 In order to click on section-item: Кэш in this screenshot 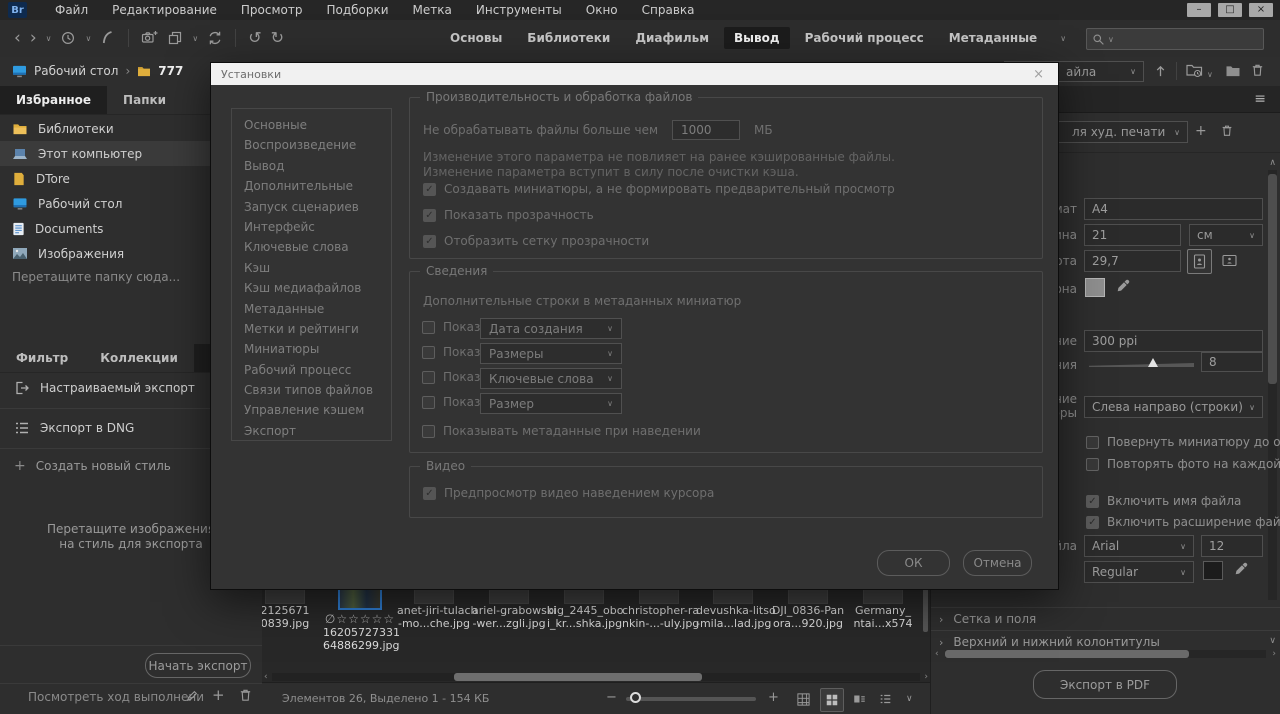, I will do `click(311, 268)`.